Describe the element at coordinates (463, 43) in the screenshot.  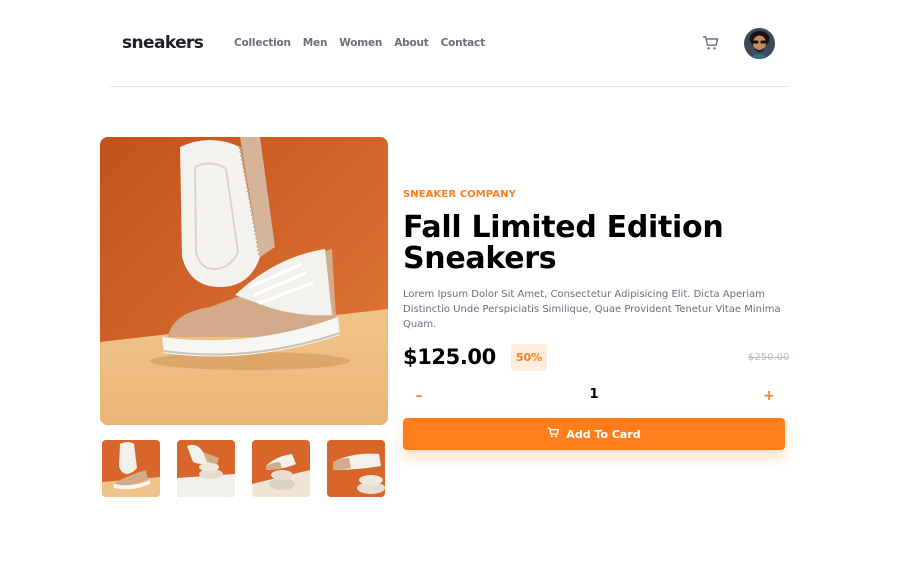
I see `nav-link-contact: Contact` at that location.